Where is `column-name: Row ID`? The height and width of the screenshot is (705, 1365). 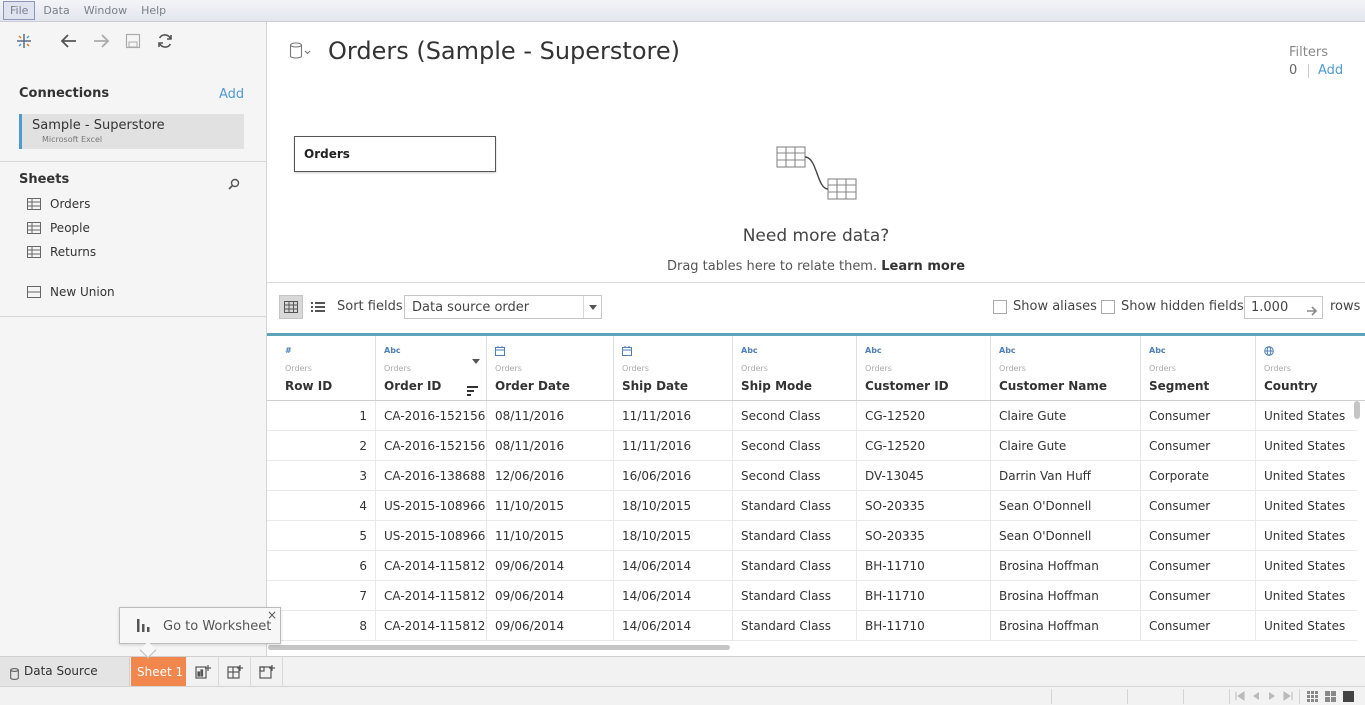
column-name: Row ID is located at coordinates (309, 386).